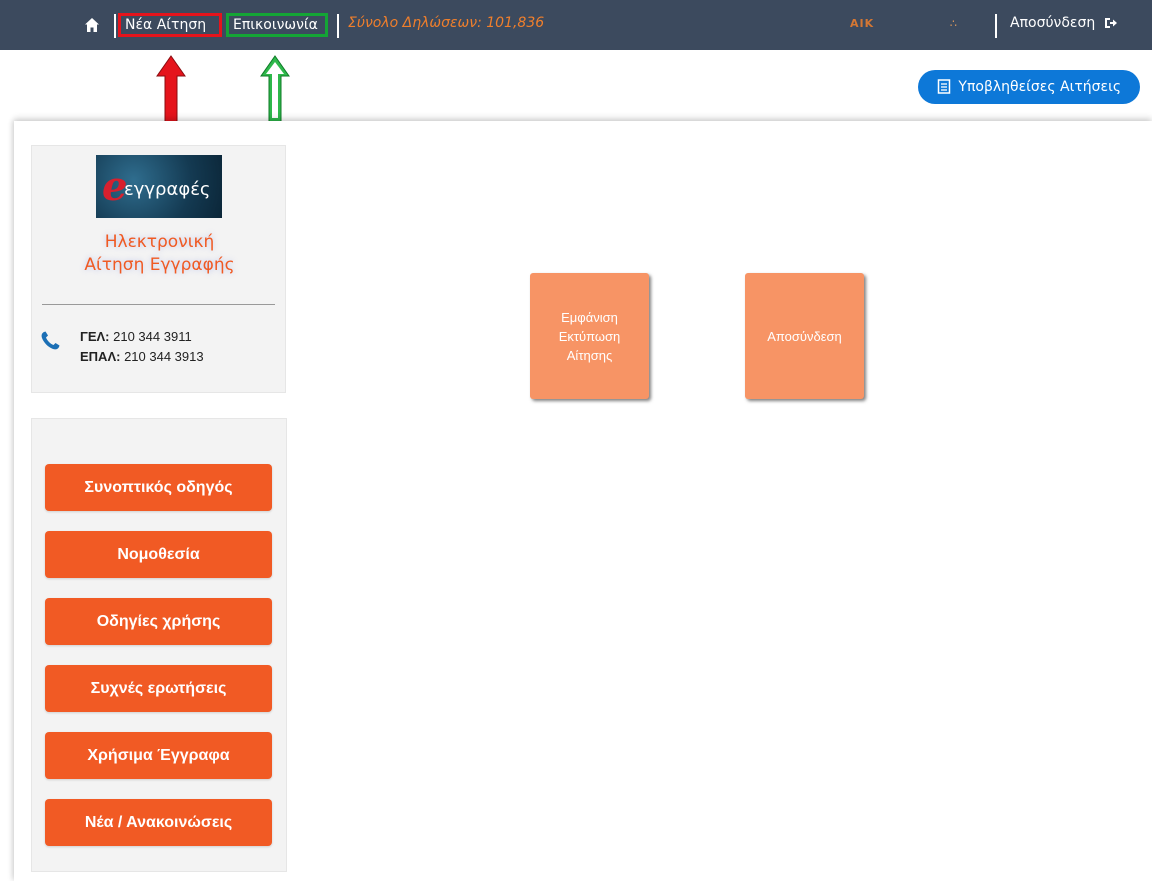 The height and width of the screenshot is (881, 1152). I want to click on menu-instructions-button: Οδηγίες χρήσης, so click(158, 621).